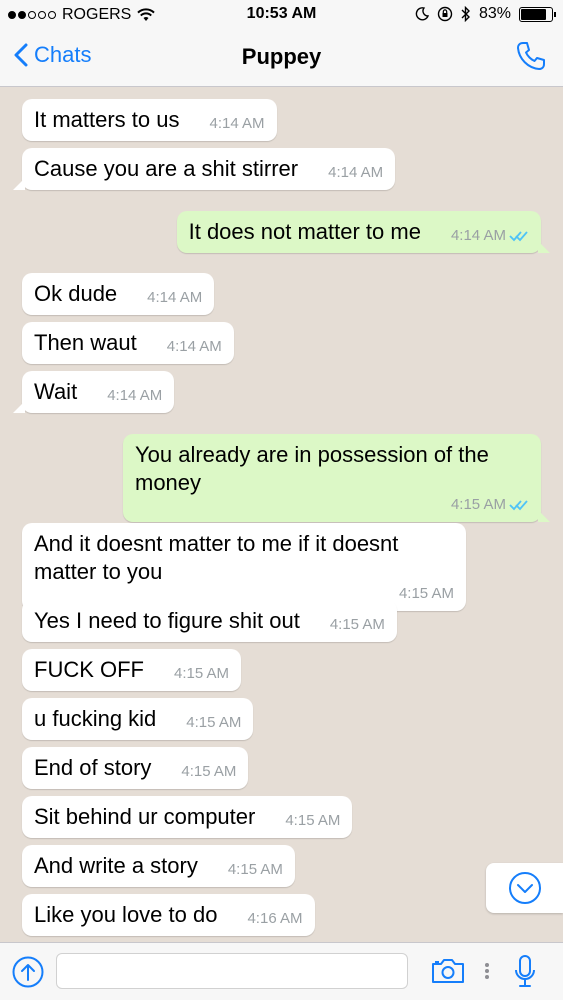 Image resolution: width=563 pixels, height=1000 pixels. Describe the element at coordinates (232, 971) in the screenshot. I see `message-input` at that location.